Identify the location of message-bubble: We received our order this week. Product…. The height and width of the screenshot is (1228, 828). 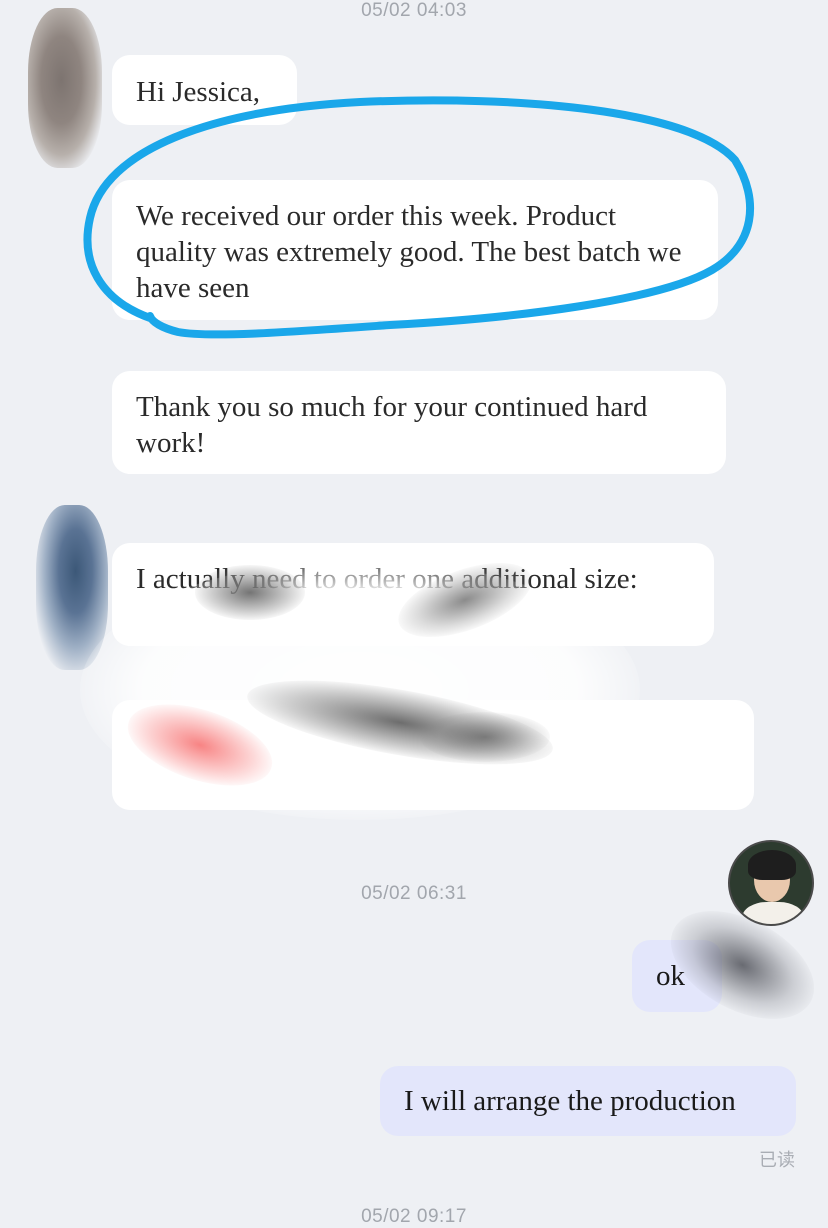
(415, 250).